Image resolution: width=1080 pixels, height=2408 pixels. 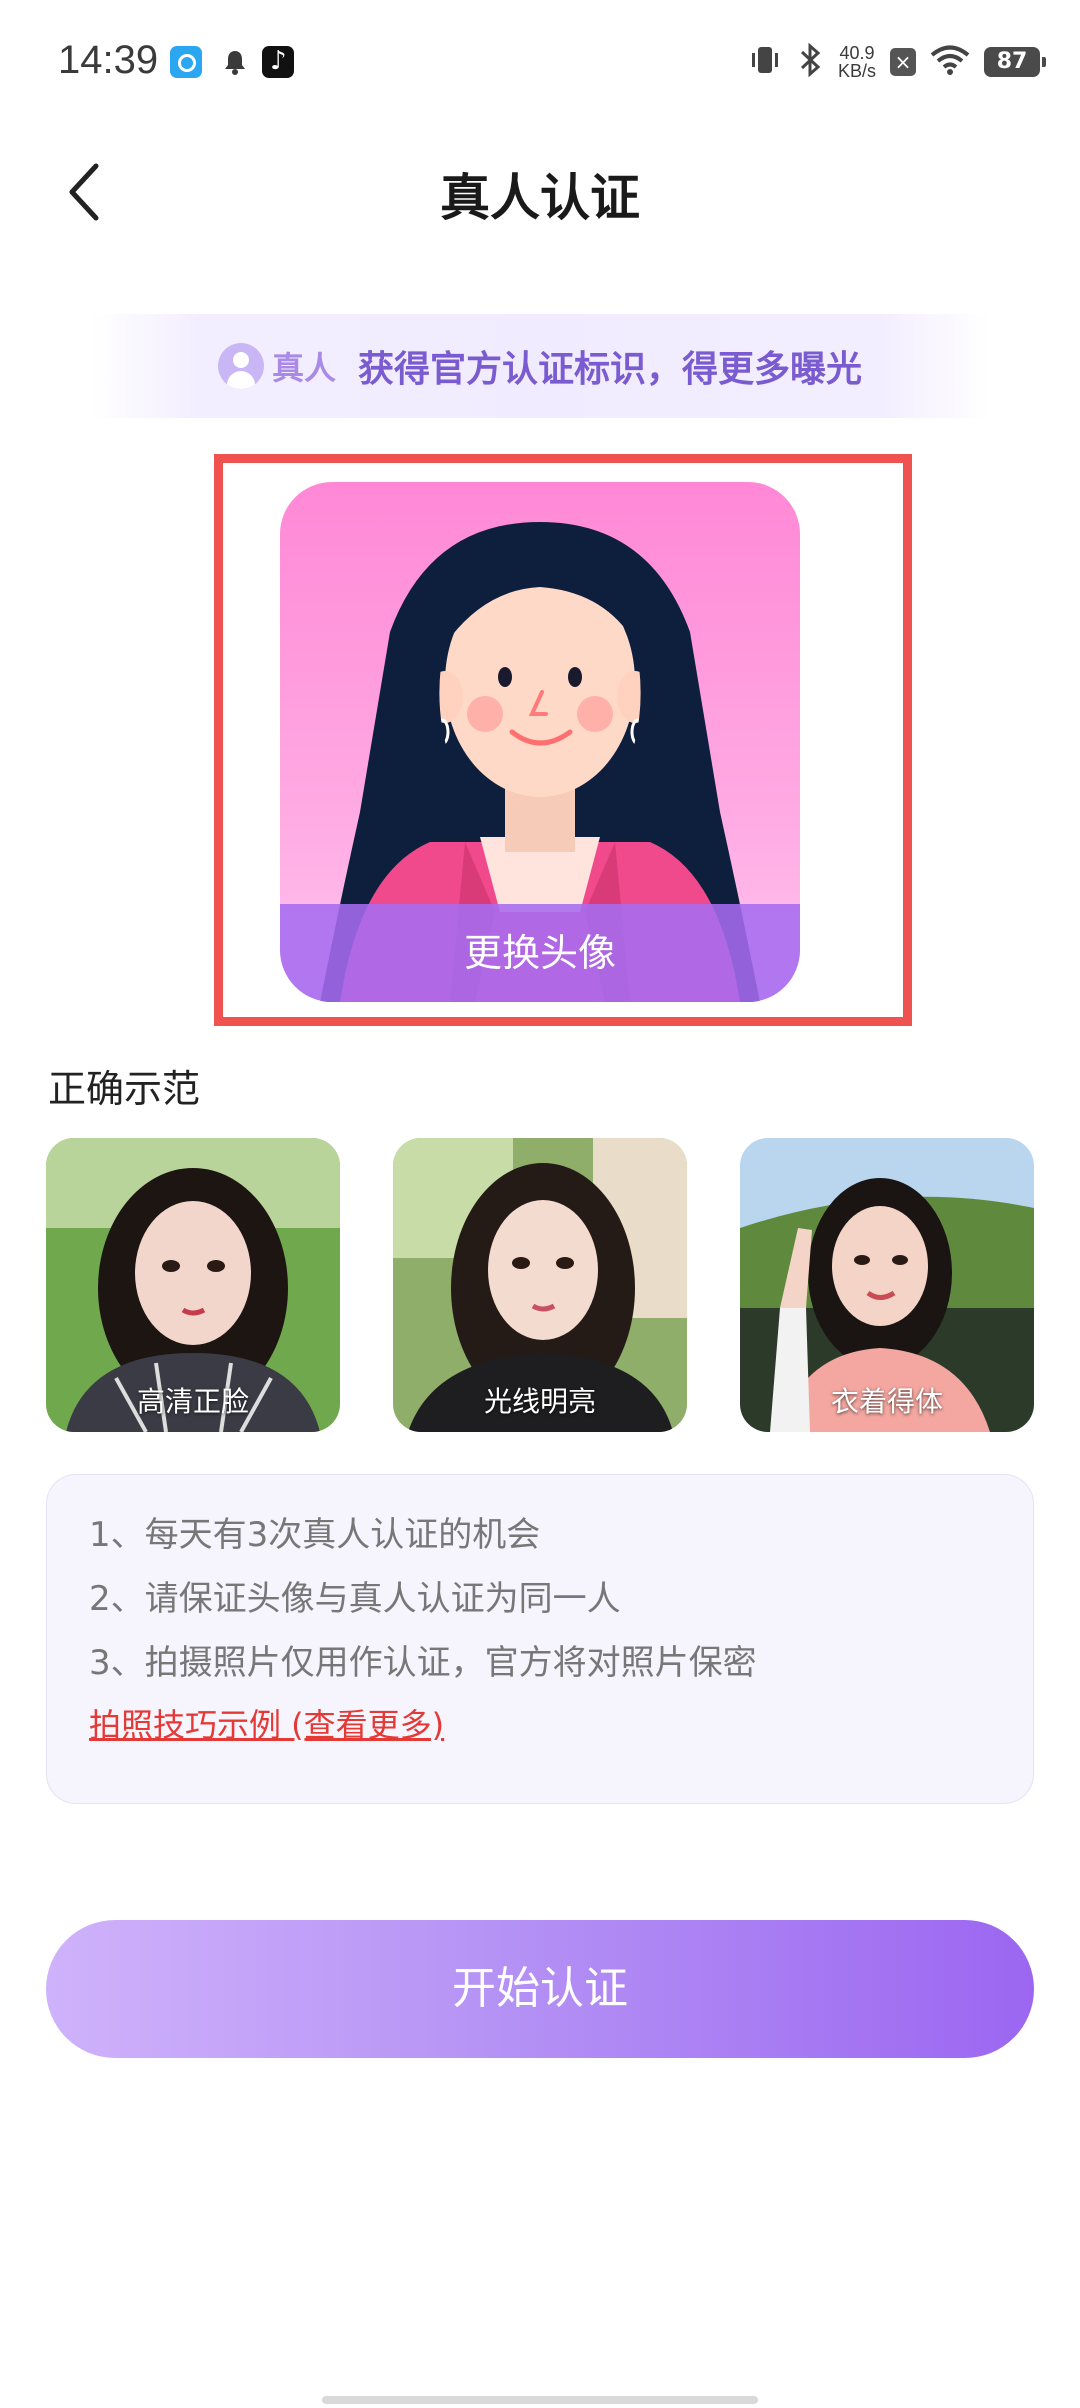 What do you see at coordinates (765, 62) in the screenshot?
I see `vibrate-icon` at bounding box center [765, 62].